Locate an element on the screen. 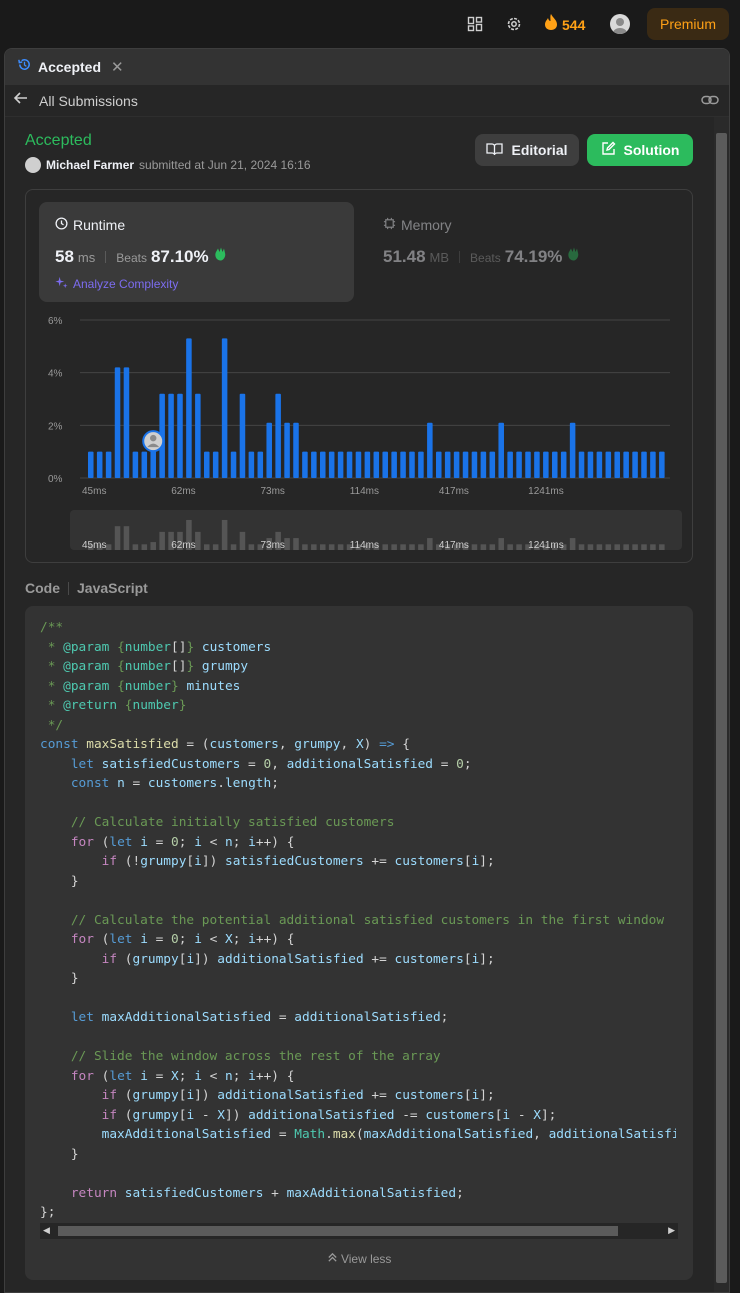 Image resolution: width=740 pixels, height=1293 pixels. submitted-at: submitted at Jun 21, 2024 16:16 is located at coordinates (225, 165).